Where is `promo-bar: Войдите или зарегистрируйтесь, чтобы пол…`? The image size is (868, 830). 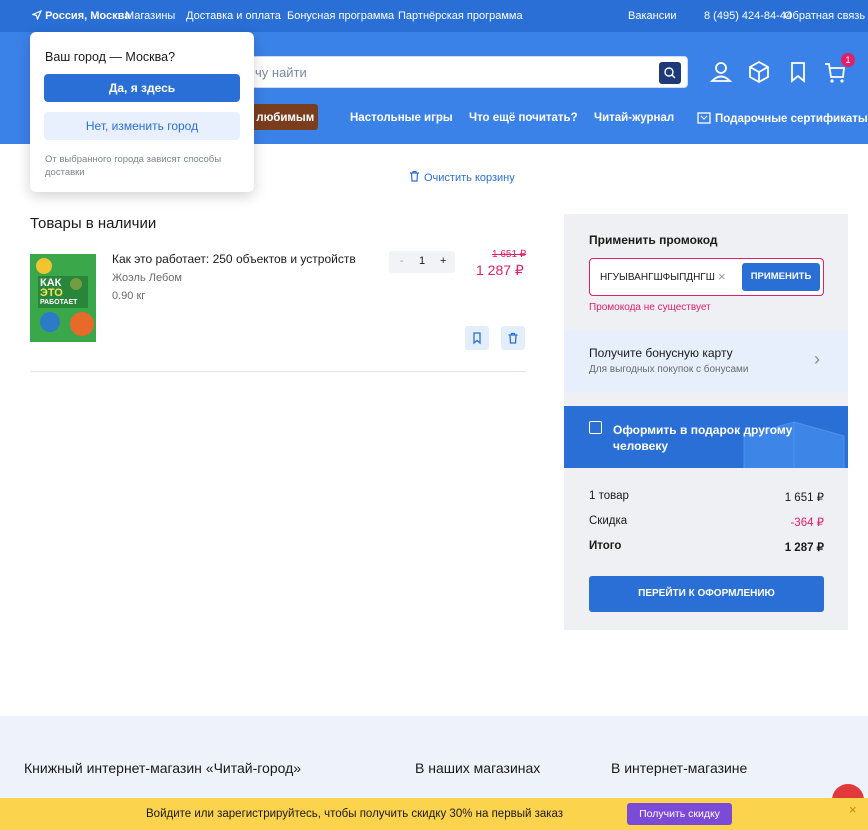 promo-bar: Войдите или зарегистрируйтесь, чтобы пол… is located at coordinates (434, 814).